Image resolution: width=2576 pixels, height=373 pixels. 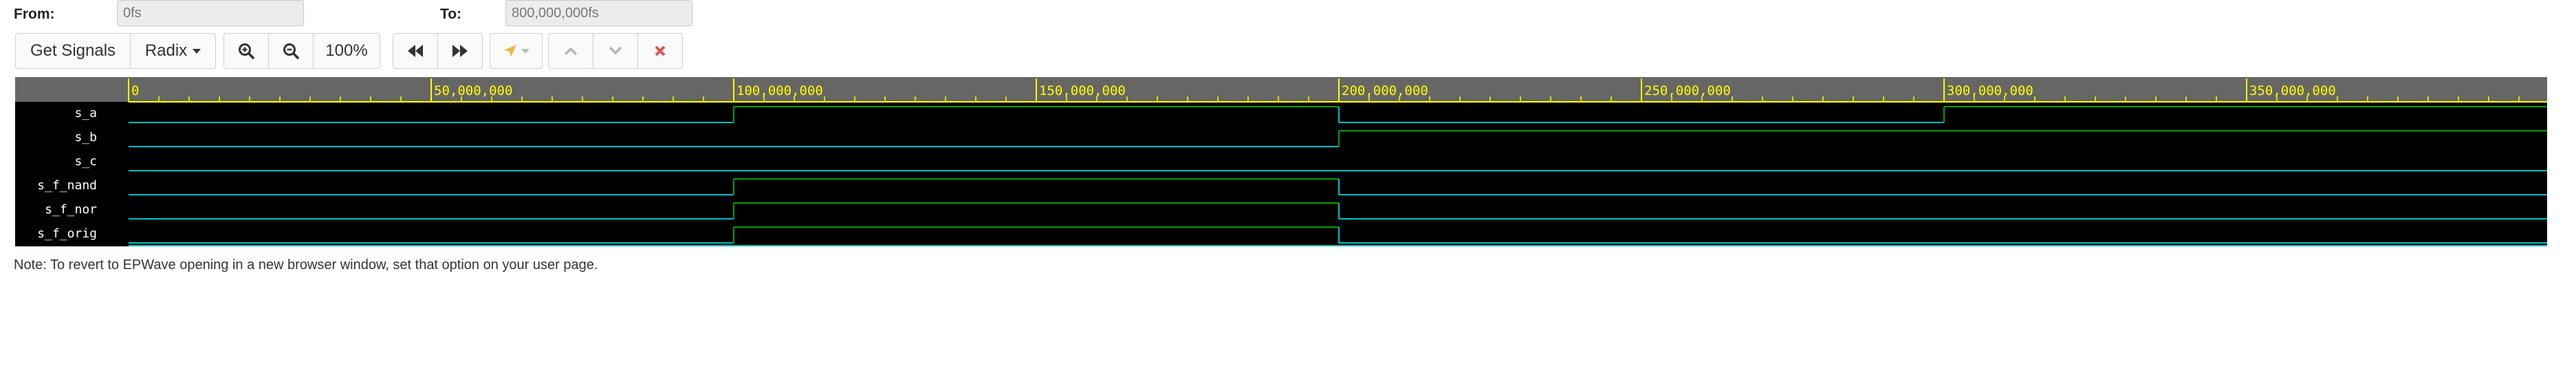 What do you see at coordinates (473, 90) in the screenshot?
I see `ruler-tick-label: 50,000,000` at bounding box center [473, 90].